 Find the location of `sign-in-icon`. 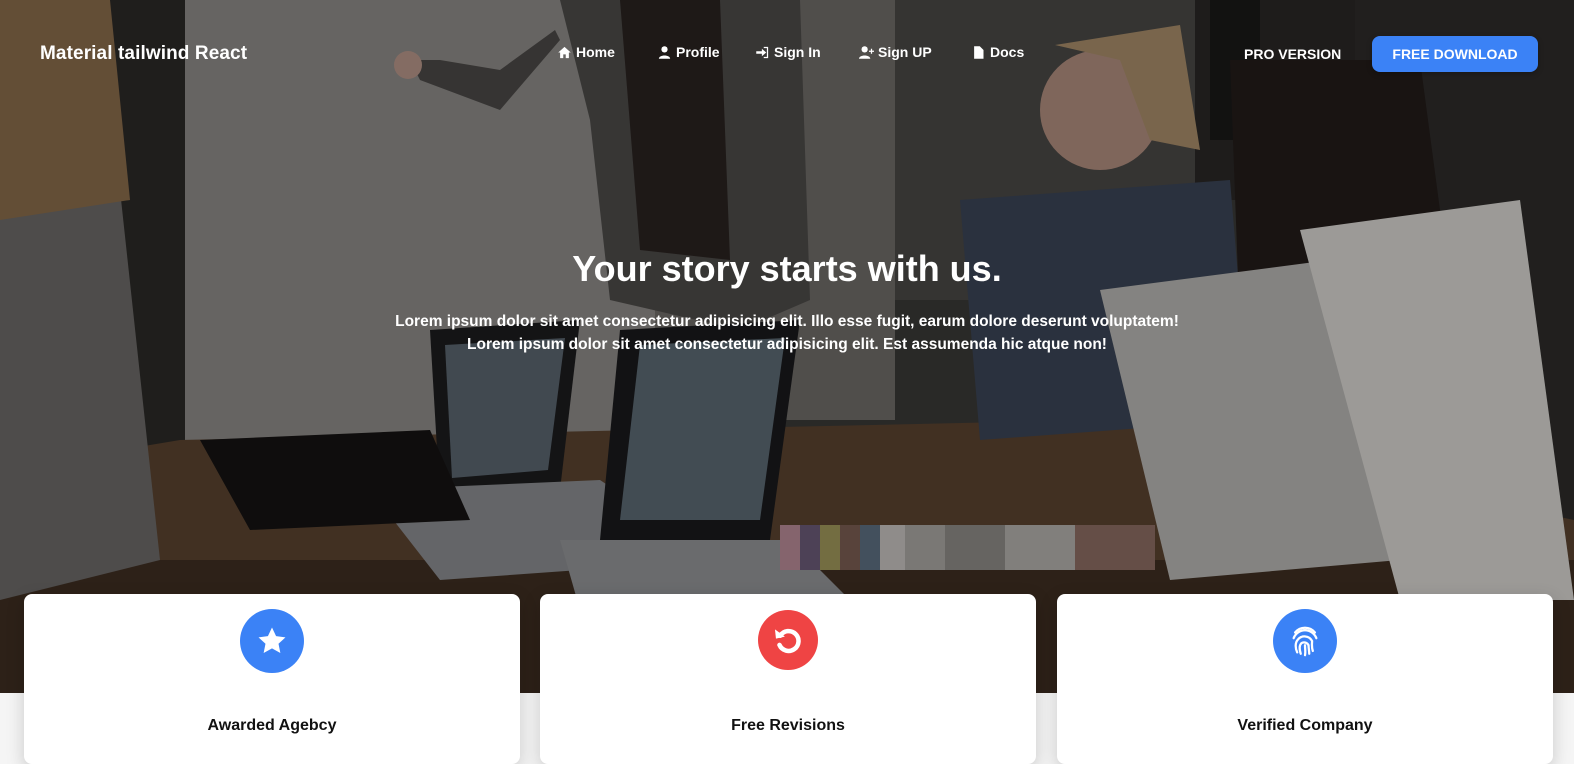

sign-in-icon is located at coordinates (762, 52).